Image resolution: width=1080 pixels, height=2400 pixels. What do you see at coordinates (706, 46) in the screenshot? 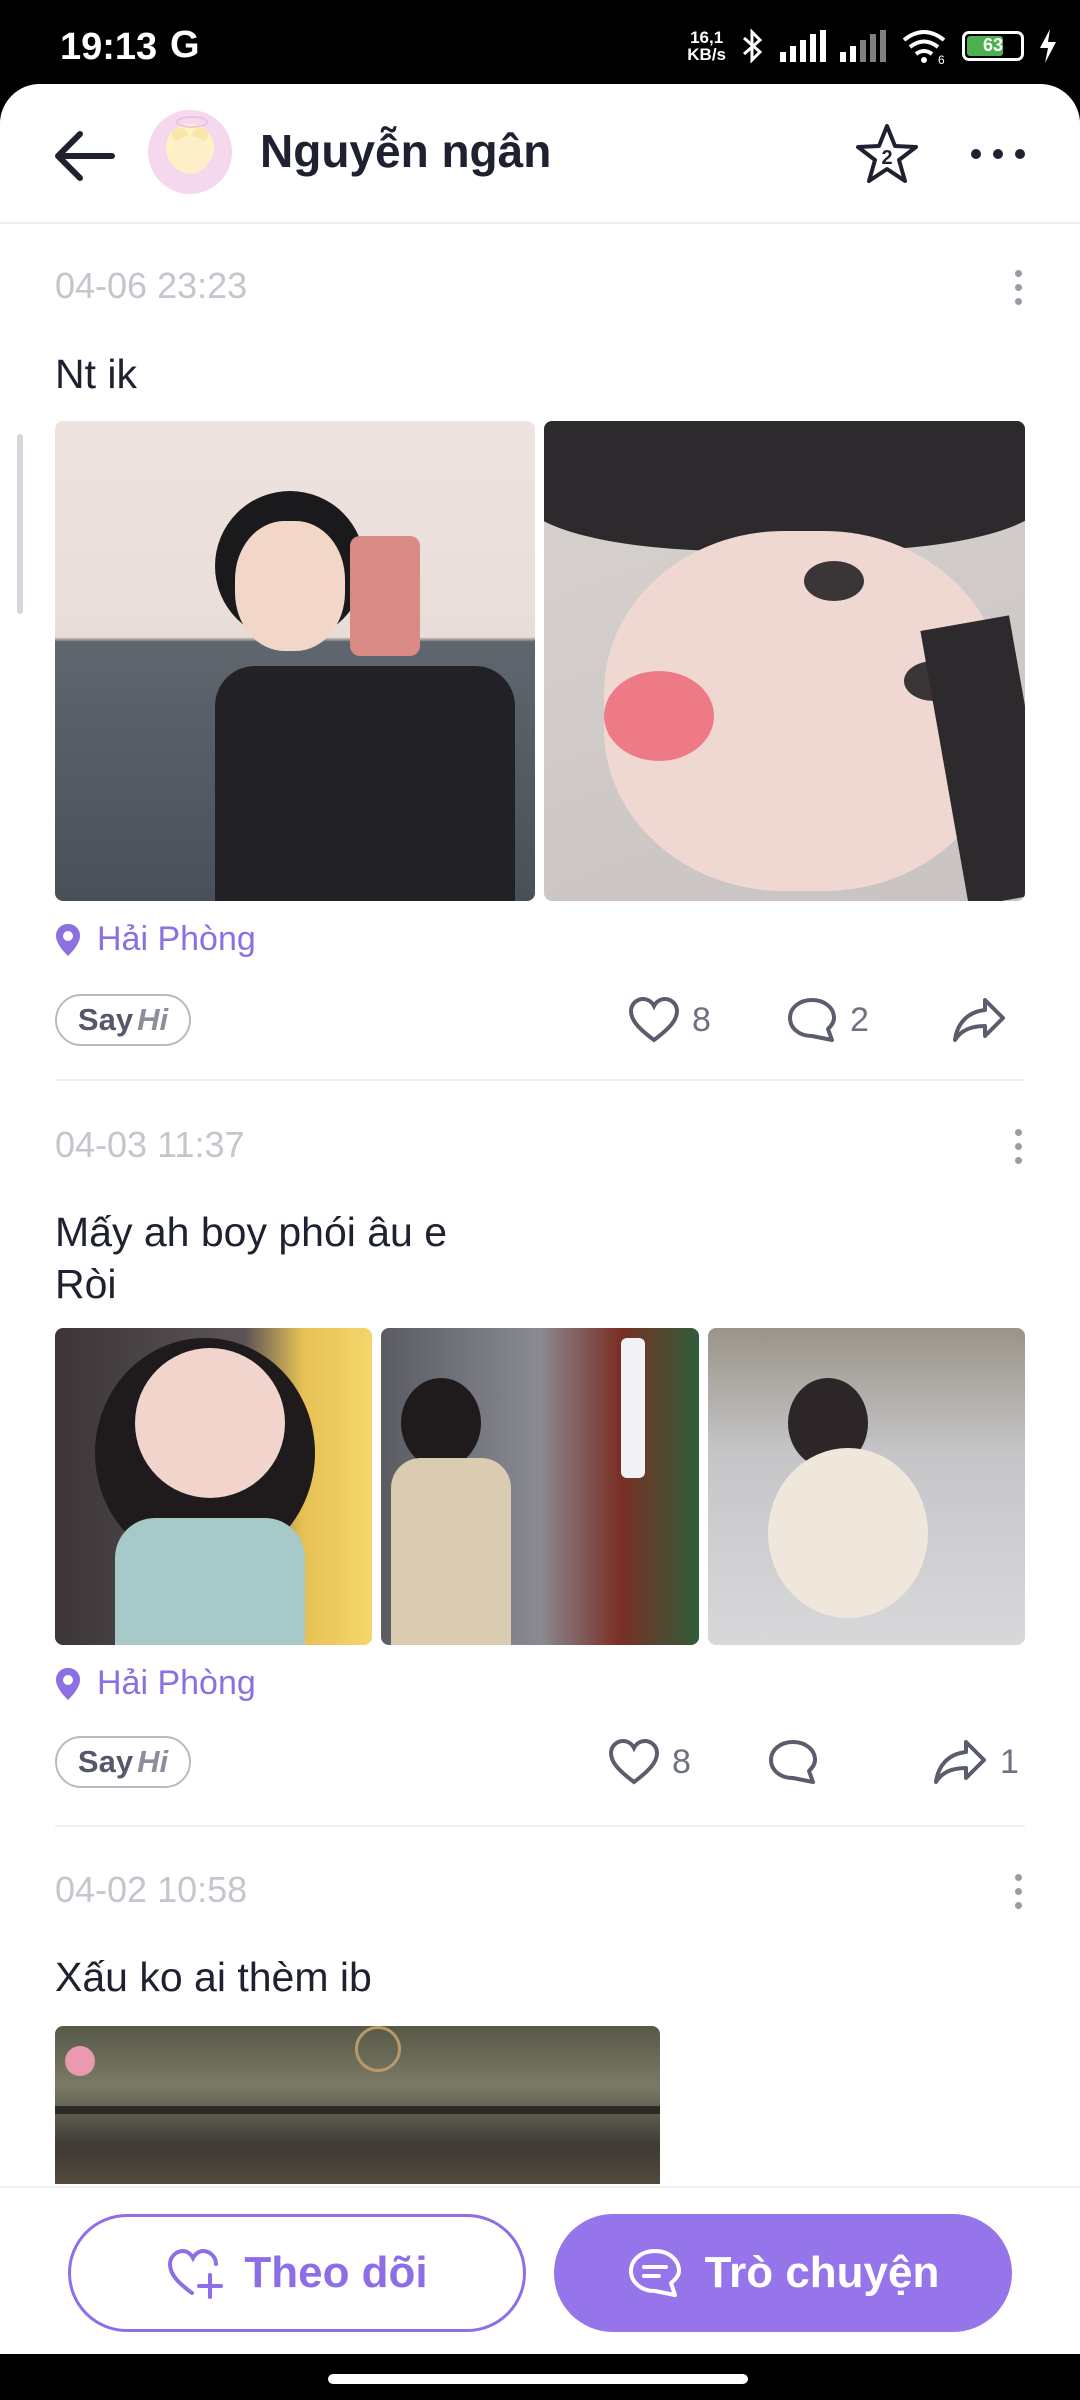
I see `network-speed: 16,1 KB/s` at bounding box center [706, 46].